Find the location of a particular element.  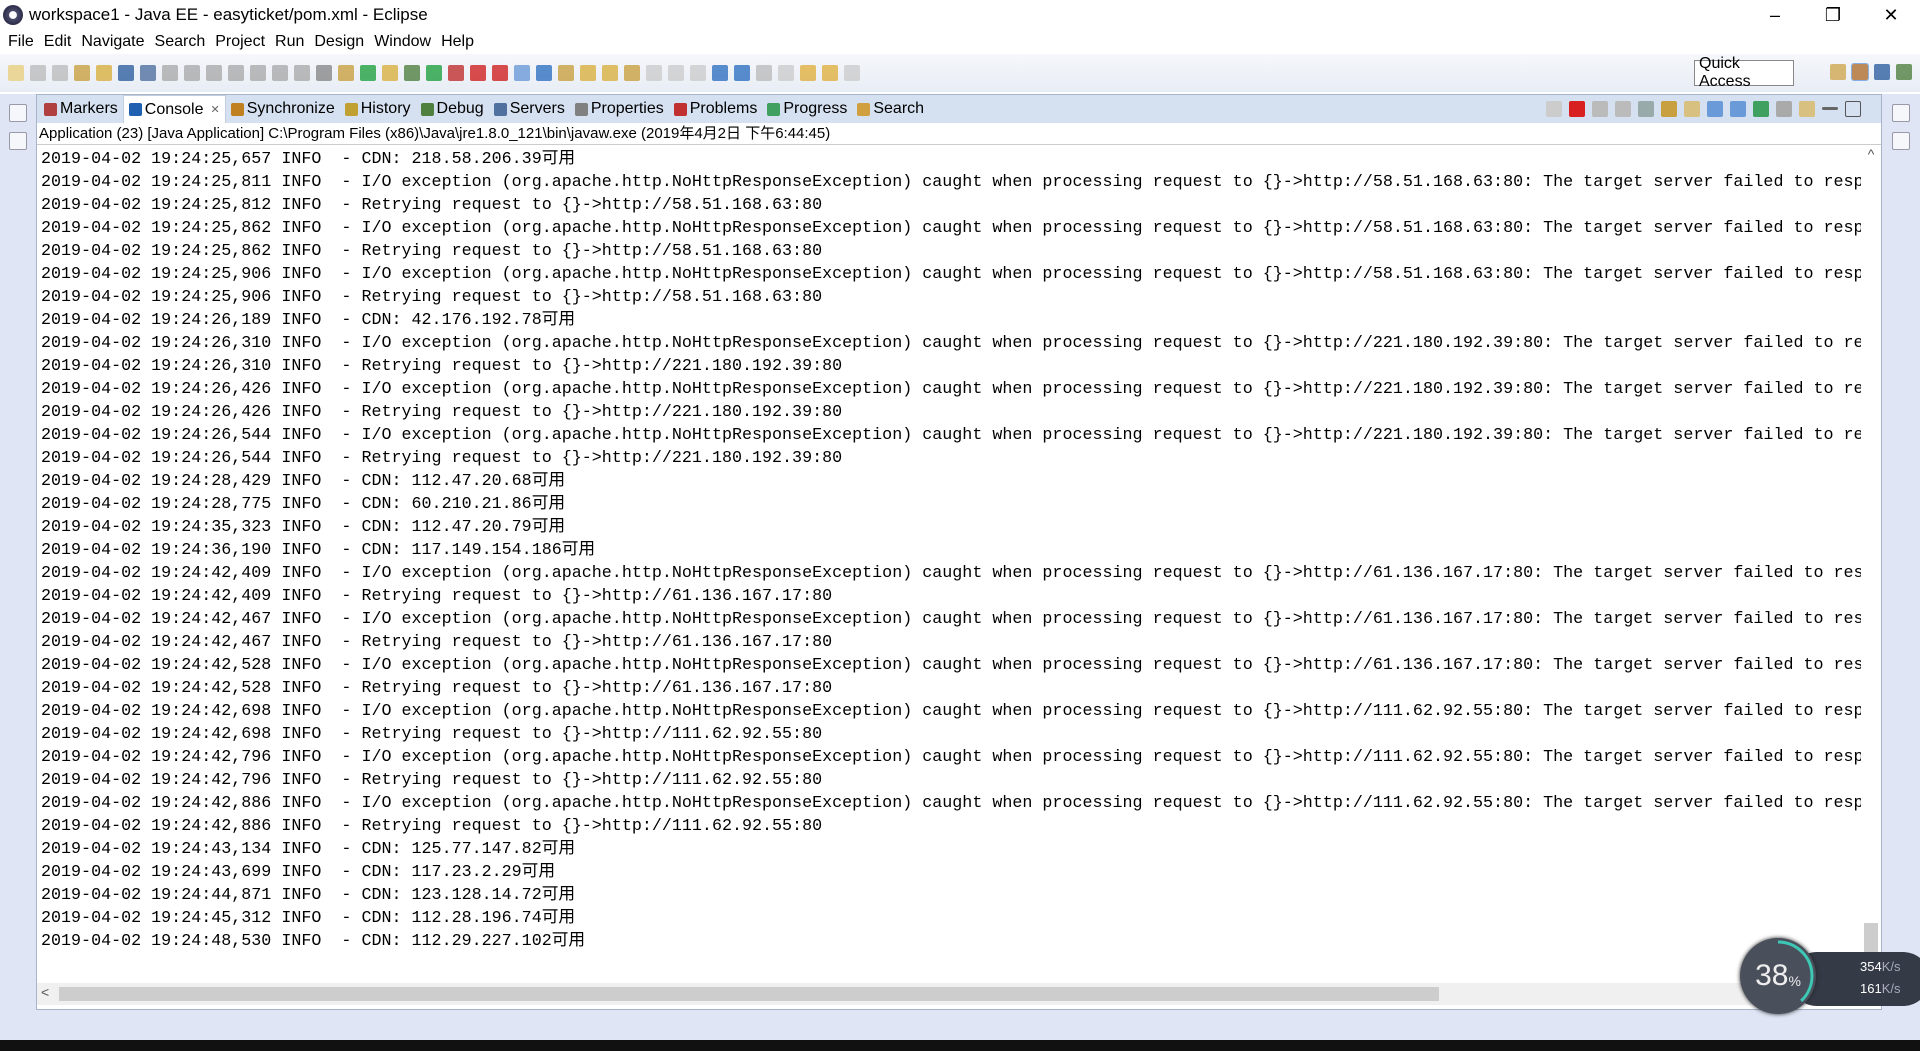

menu-file: File is located at coordinates (21, 42).